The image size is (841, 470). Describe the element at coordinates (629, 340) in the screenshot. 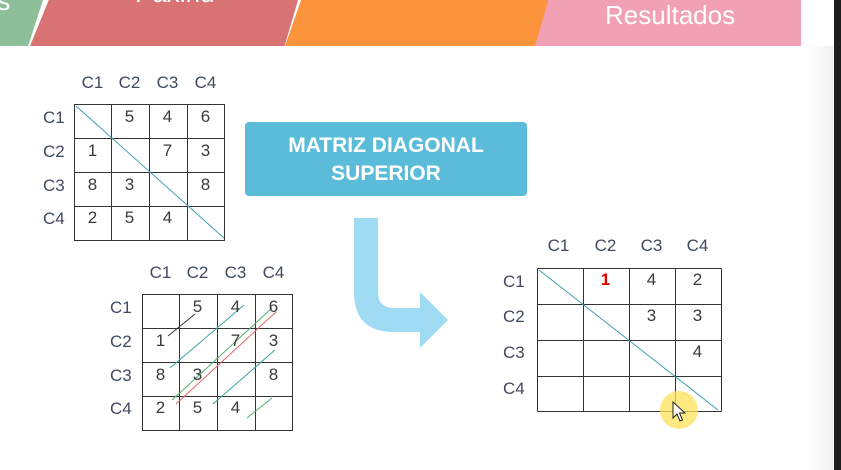

I see `matrix-result-grid` at that location.